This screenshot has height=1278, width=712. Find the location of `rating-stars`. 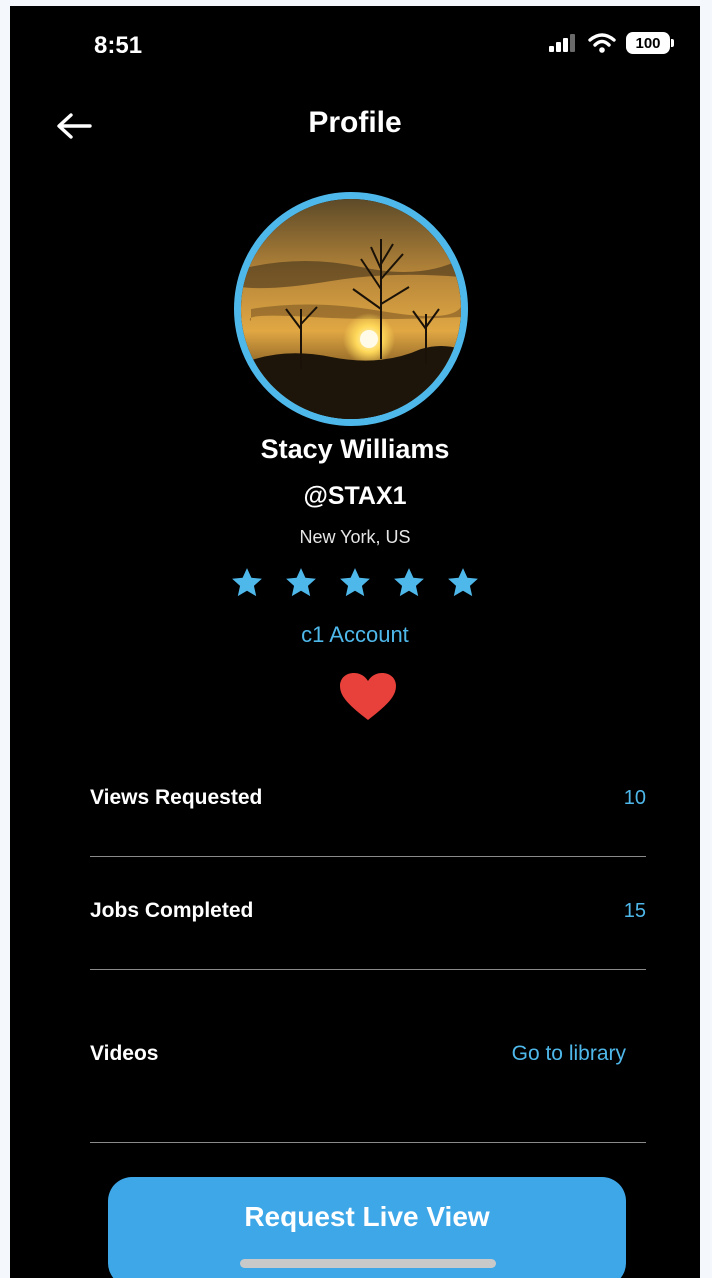

rating-stars is located at coordinates (355, 583).